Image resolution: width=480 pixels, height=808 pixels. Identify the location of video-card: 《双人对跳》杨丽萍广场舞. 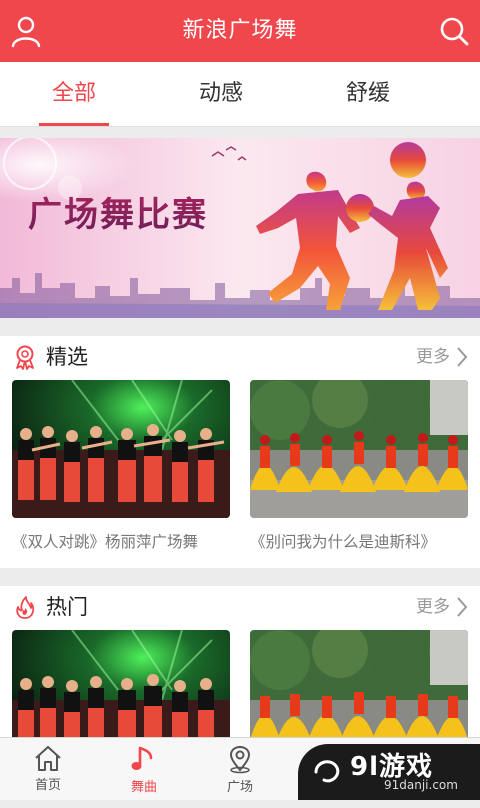
(121, 466).